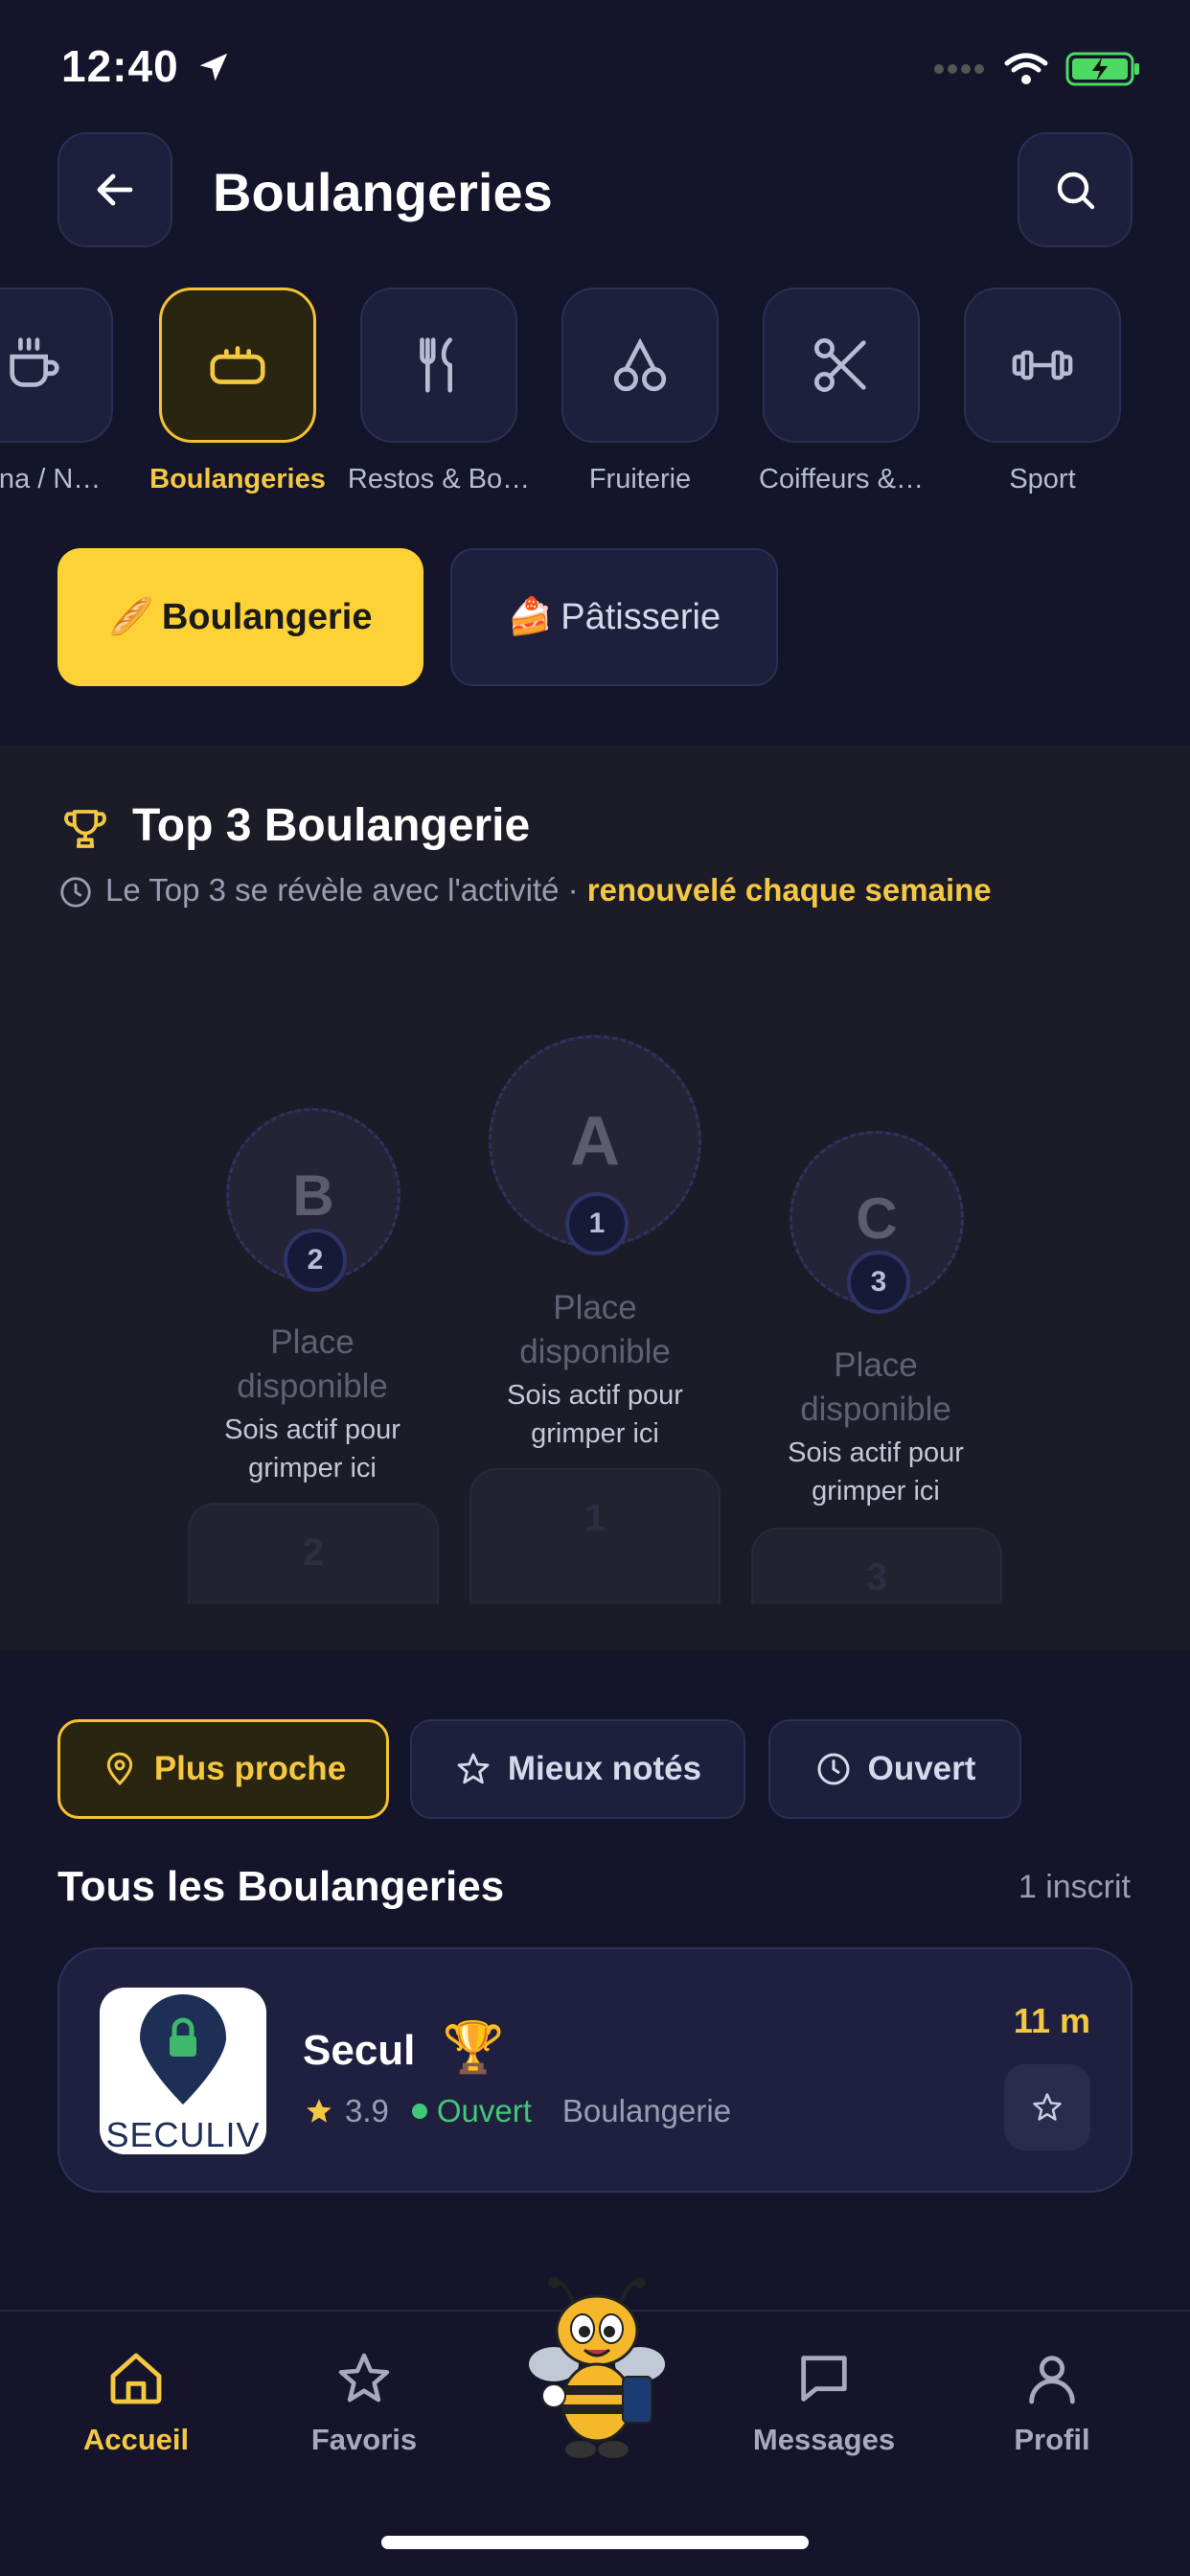 The image size is (1190, 2576). Describe the element at coordinates (119, 1769) in the screenshot. I see `location-pin-icon` at that location.